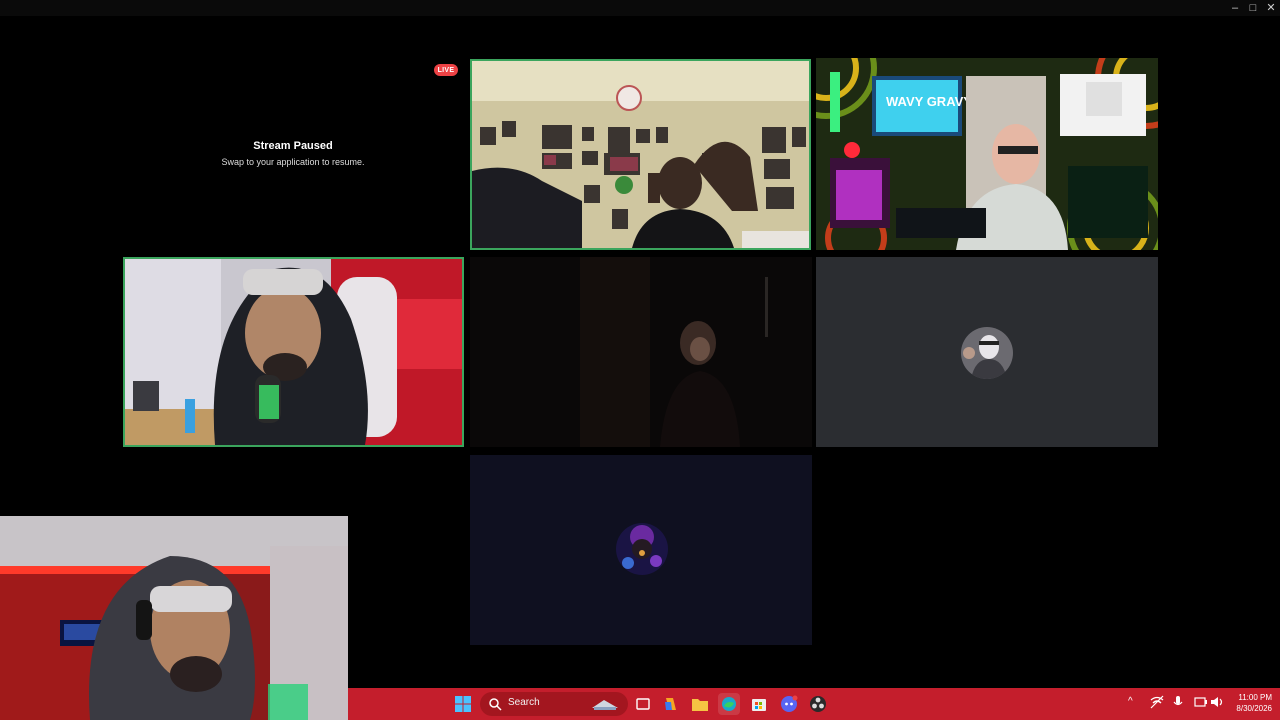 The image size is (1280, 720). What do you see at coordinates (1217, 703) in the screenshot?
I see `volume-icon` at bounding box center [1217, 703].